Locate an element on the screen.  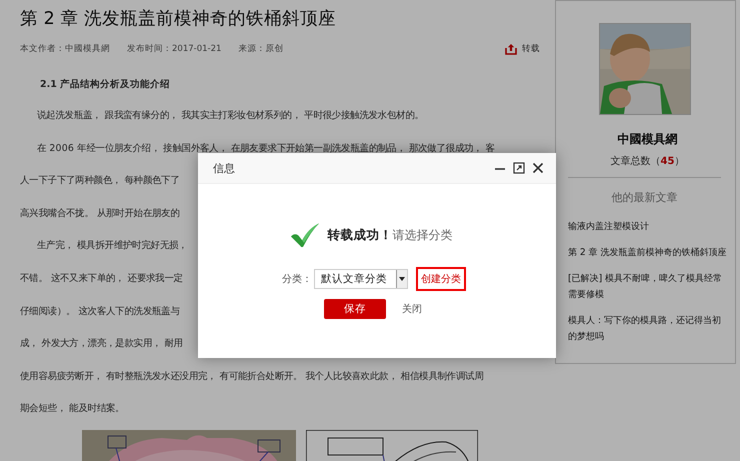
article-count: 45 is located at coordinates (667, 161).